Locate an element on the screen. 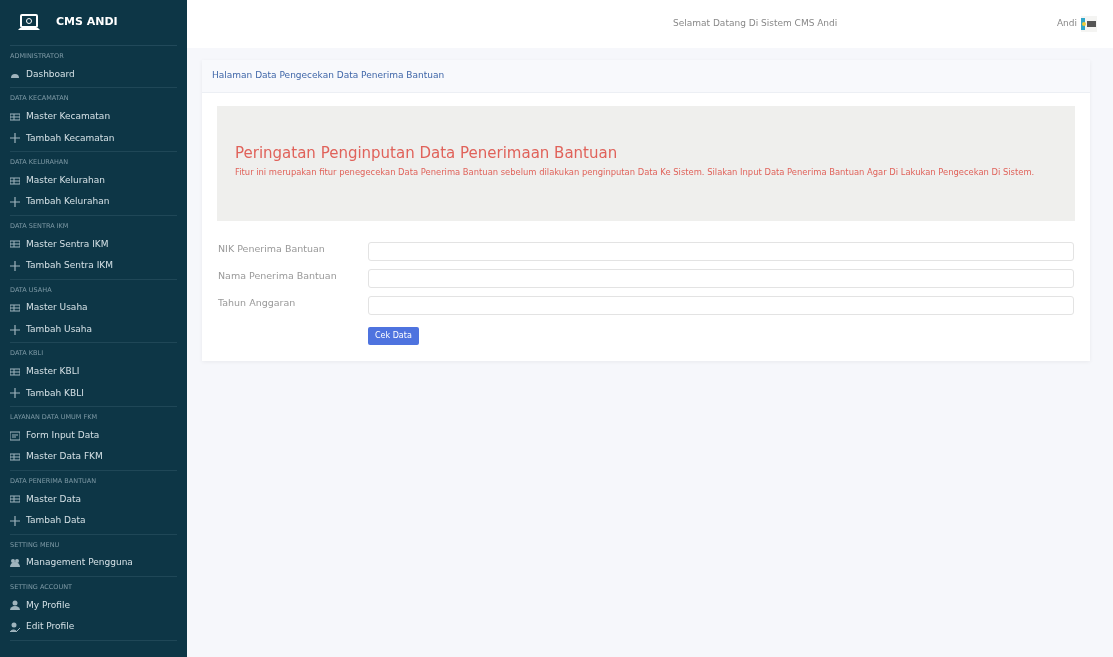  check-button: Cek Data is located at coordinates (393, 335).